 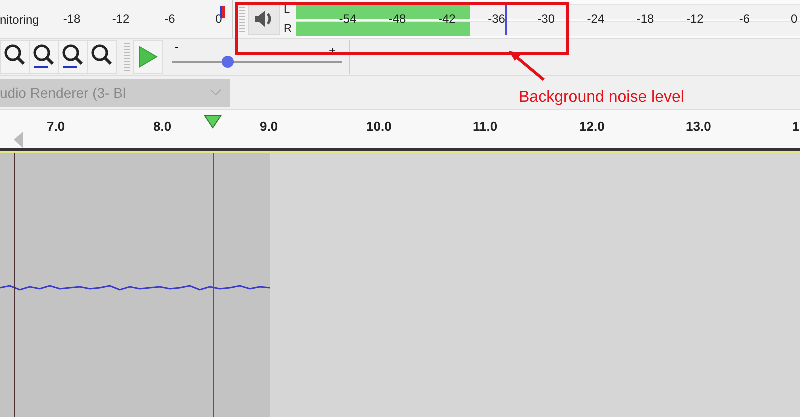 What do you see at coordinates (528, 66) in the screenshot?
I see `arrow` at bounding box center [528, 66].